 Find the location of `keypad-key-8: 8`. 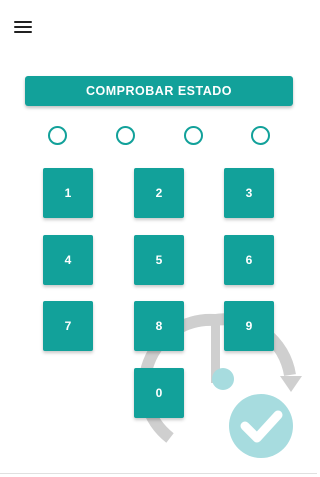

keypad-key-8: 8 is located at coordinates (159, 326).